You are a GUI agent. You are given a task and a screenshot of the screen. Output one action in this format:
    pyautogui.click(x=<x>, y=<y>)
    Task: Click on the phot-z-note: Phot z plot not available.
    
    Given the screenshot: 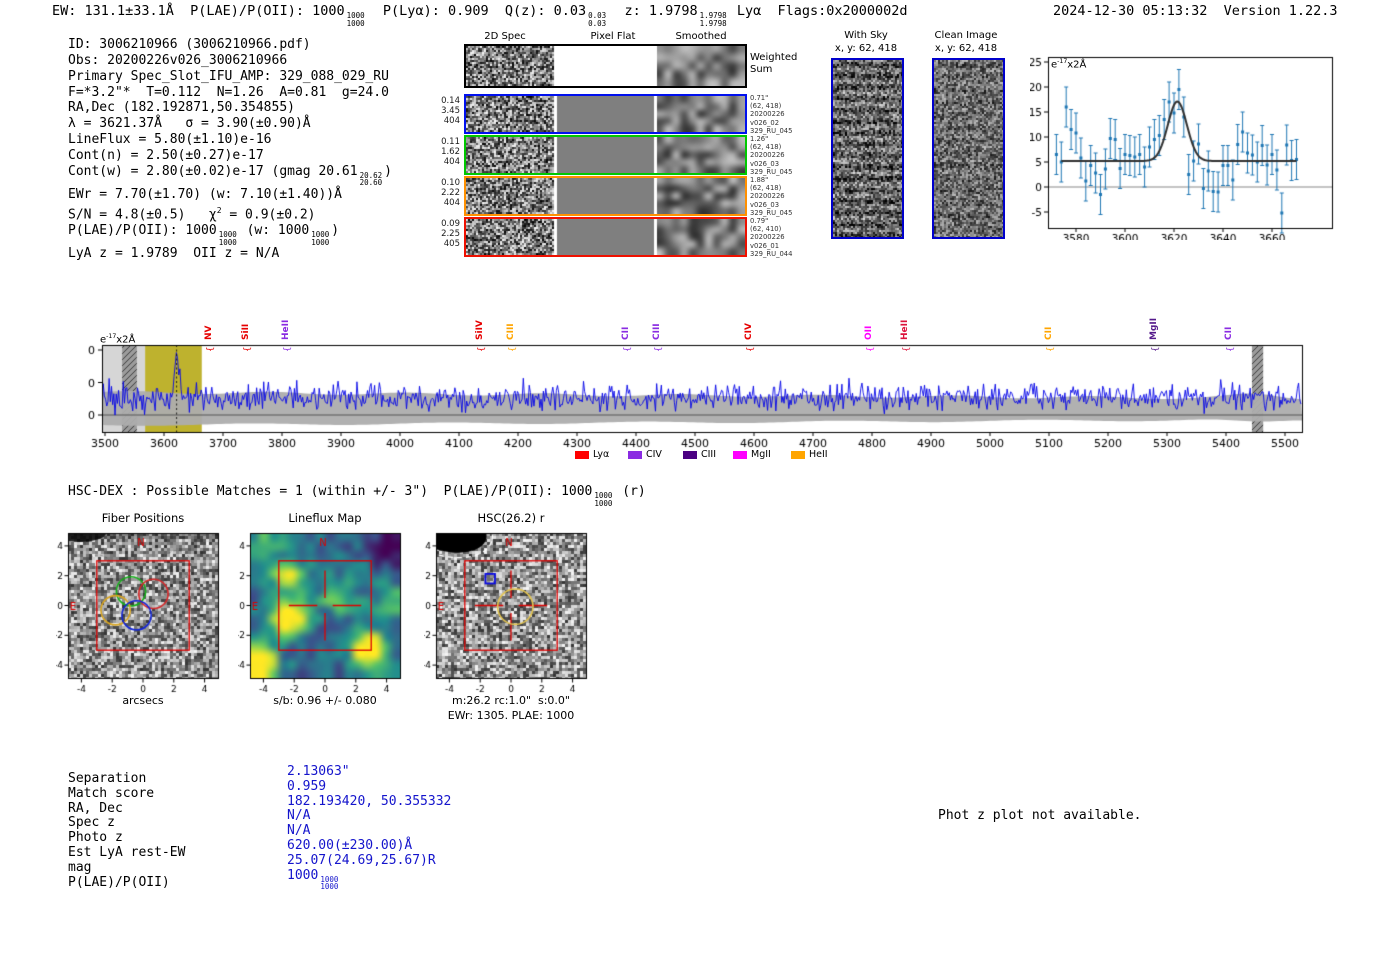 What is the action you would take?
    pyautogui.click(x=1040, y=815)
    